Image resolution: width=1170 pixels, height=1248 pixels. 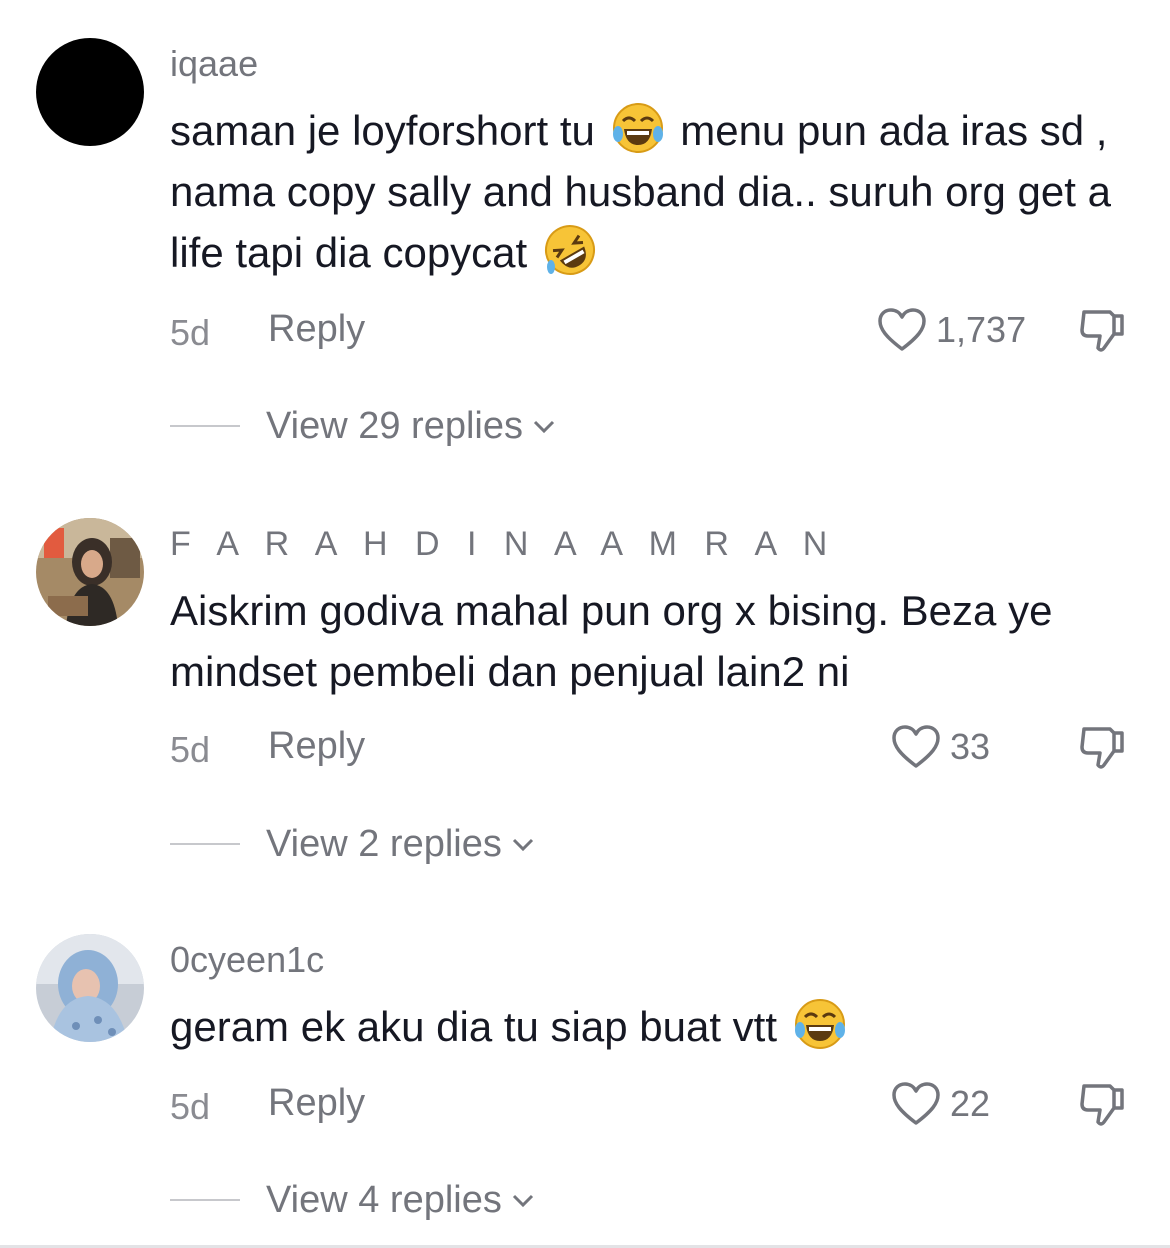 What do you see at coordinates (384, 843) in the screenshot?
I see `view-replies-label: View 2 replies` at bounding box center [384, 843].